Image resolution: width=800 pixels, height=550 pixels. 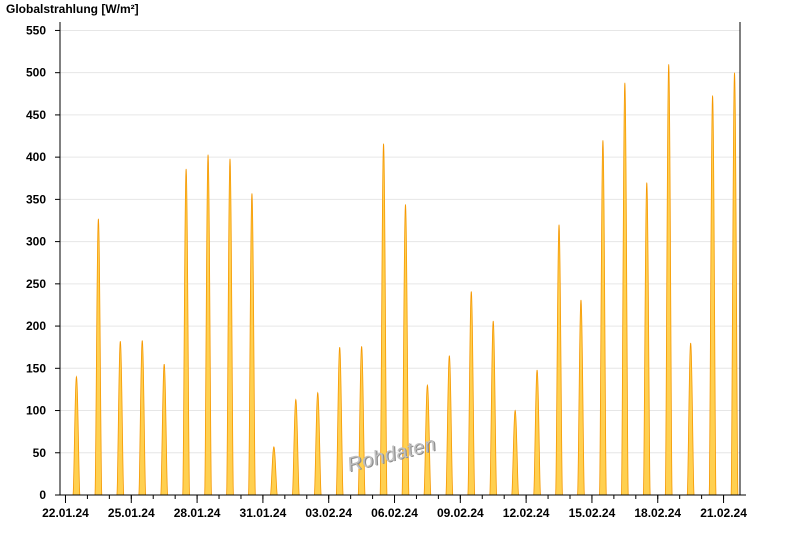 I want to click on x-tick-label: 25.01.24, so click(x=131, y=513).